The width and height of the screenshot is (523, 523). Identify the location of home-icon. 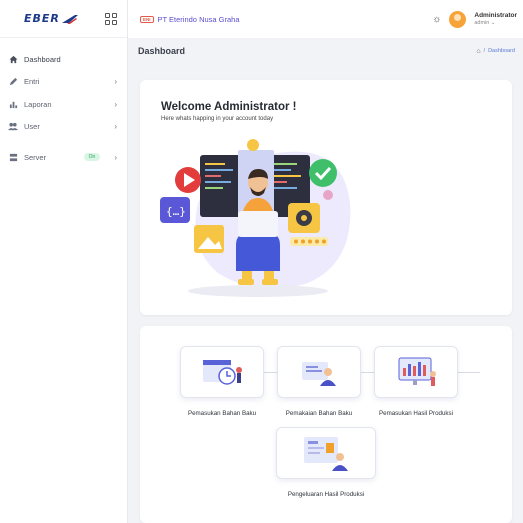
(13, 59).